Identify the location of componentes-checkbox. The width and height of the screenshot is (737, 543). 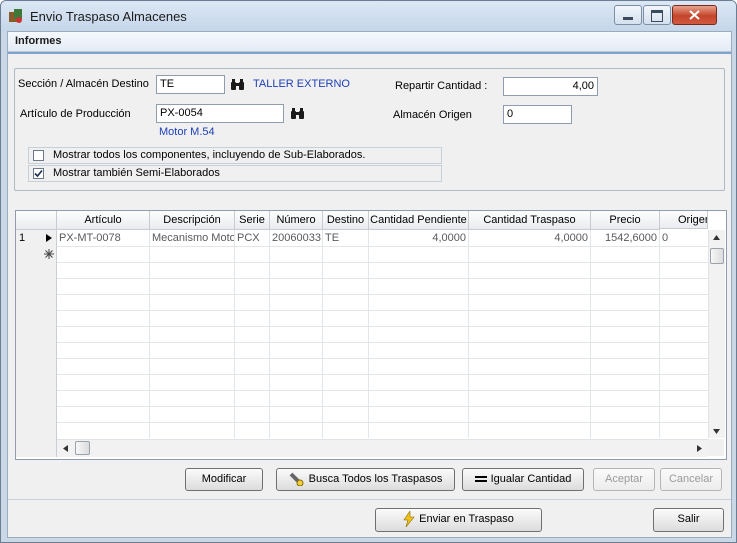
(38, 155).